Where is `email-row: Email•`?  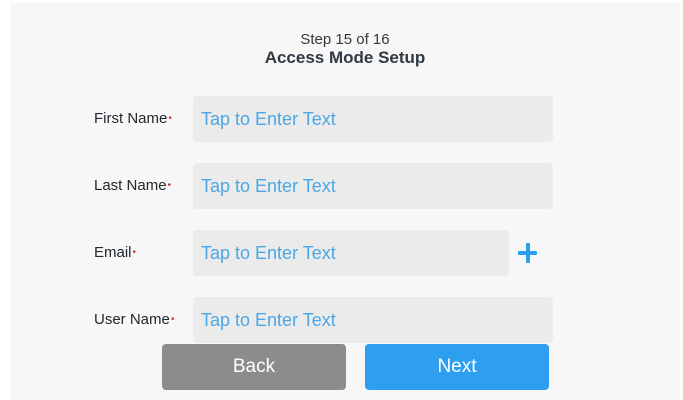 email-row: Email• is located at coordinates (345, 253).